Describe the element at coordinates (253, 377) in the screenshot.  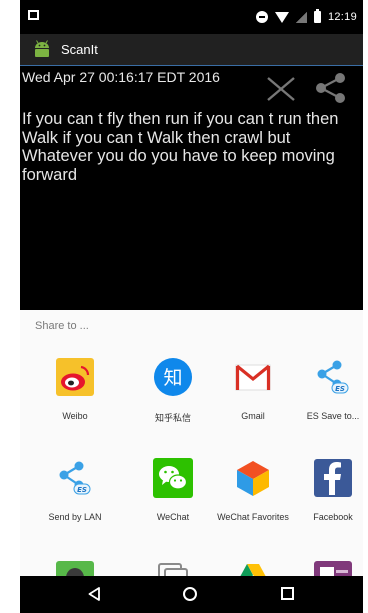
I see `gmail-icon` at that location.